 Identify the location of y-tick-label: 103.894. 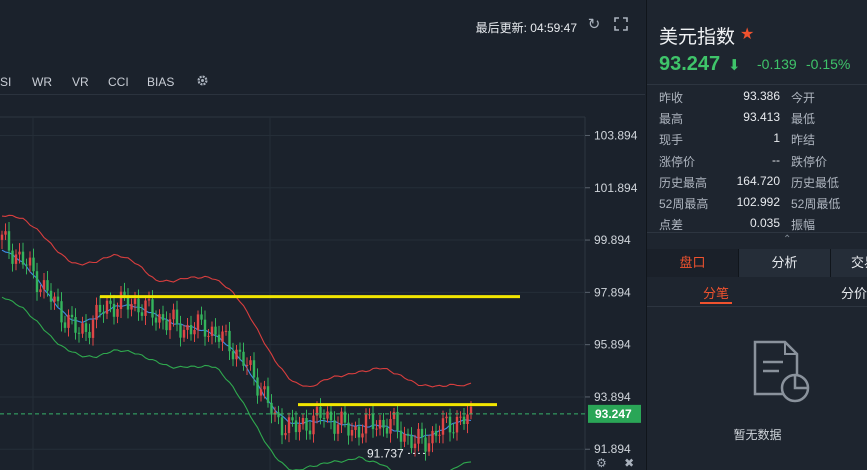
(616, 135).